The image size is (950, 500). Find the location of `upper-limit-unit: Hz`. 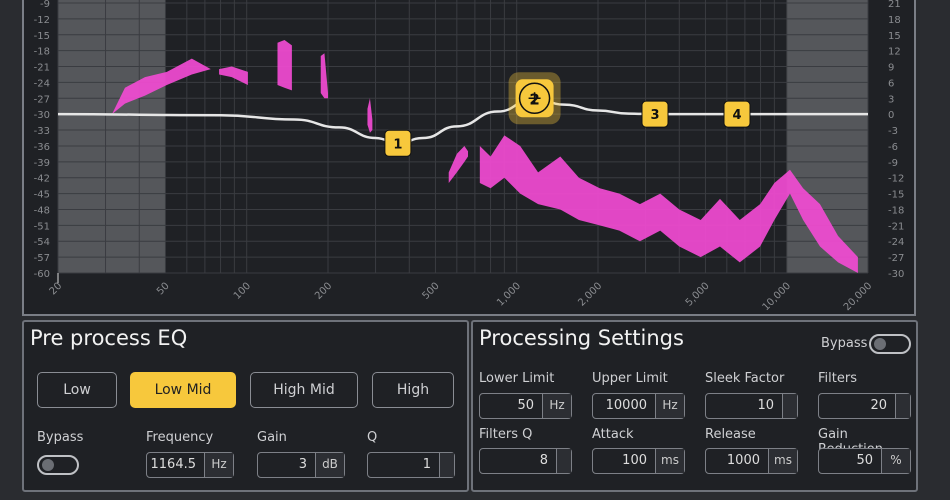

upper-limit-unit: Hz is located at coordinates (669, 406).